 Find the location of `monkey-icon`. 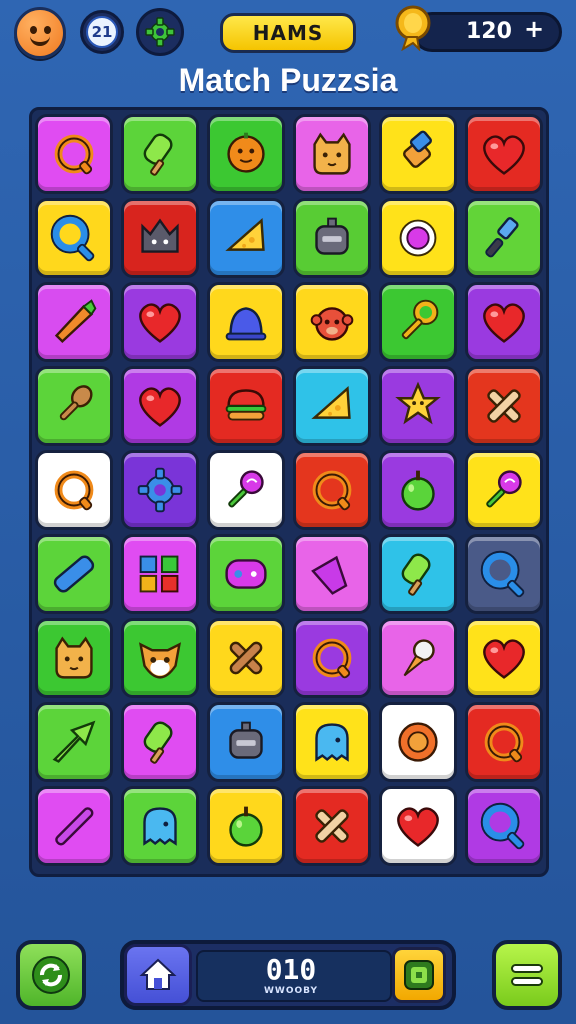

monkey-icon is located at coordinates (332, 324).